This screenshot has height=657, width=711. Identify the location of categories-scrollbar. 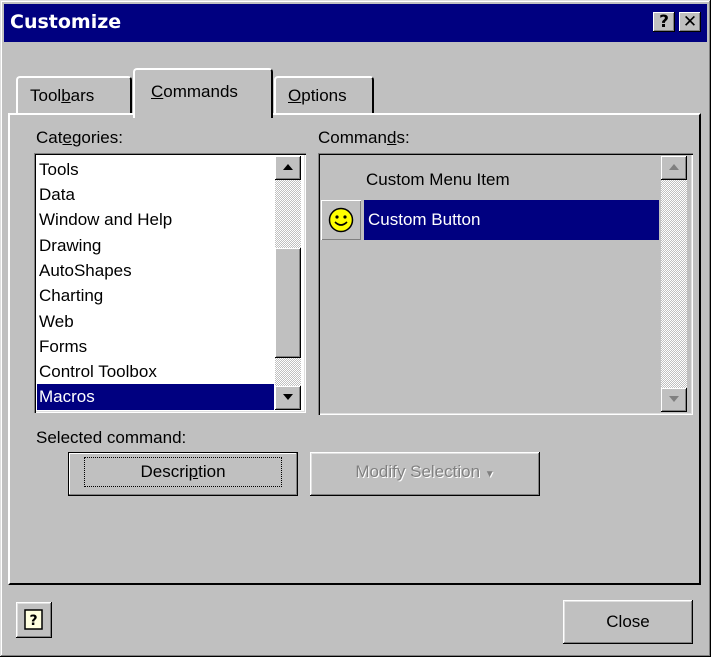
(288, 283).